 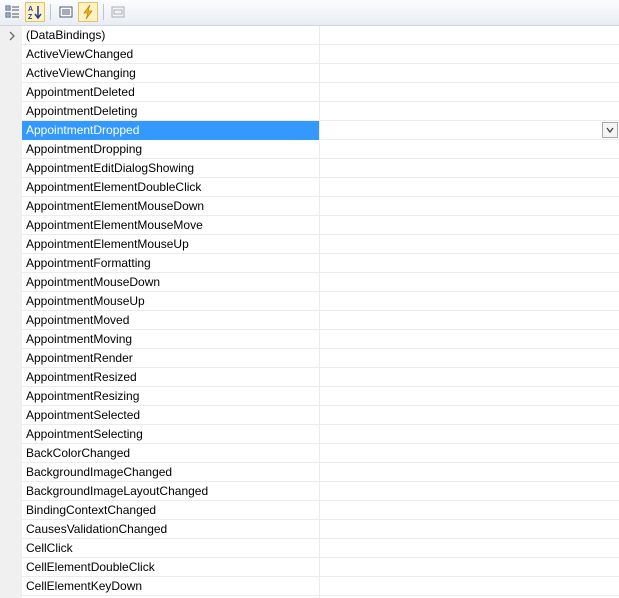 What do you see at coordinates (66, 35) in the screenshot?
I see `event-name: (DataBindings)` at bounding box center [66, 35].